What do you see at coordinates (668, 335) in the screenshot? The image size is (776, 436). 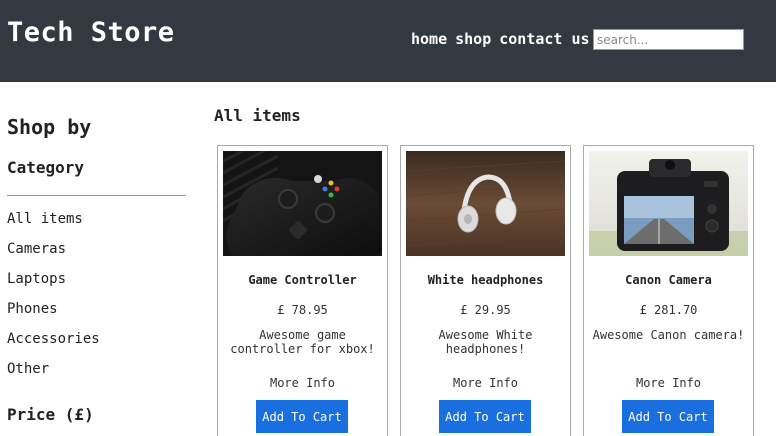 I see `product-description: Awesome Canon camera!` at bounding box center [668, 335].